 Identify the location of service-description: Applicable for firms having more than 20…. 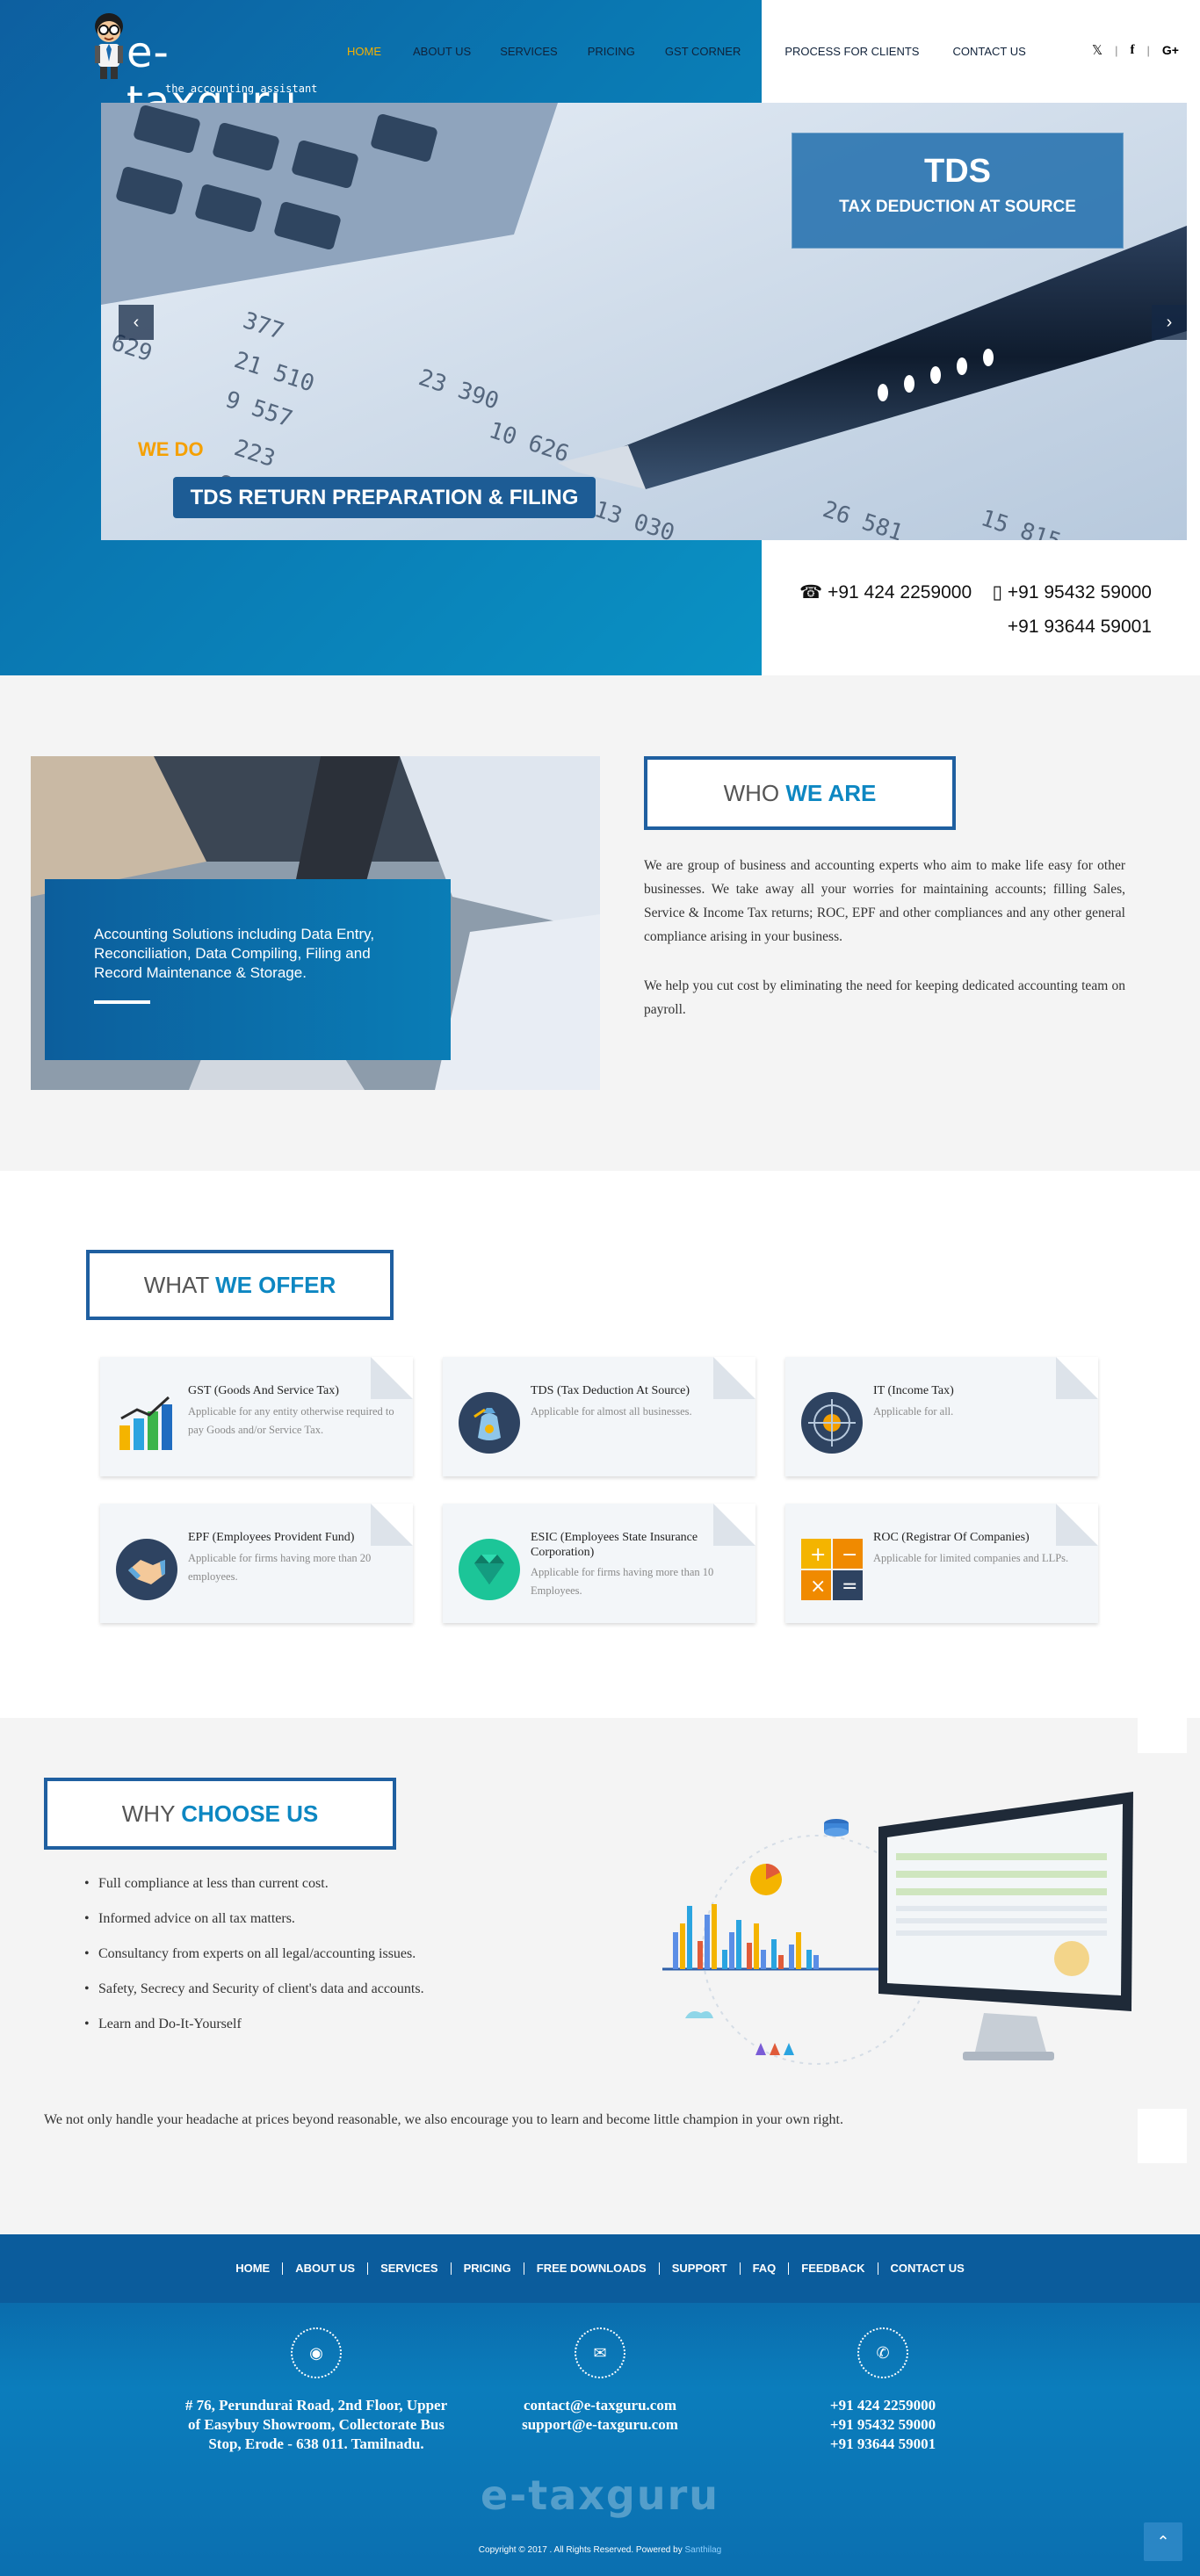
(280, 1567).